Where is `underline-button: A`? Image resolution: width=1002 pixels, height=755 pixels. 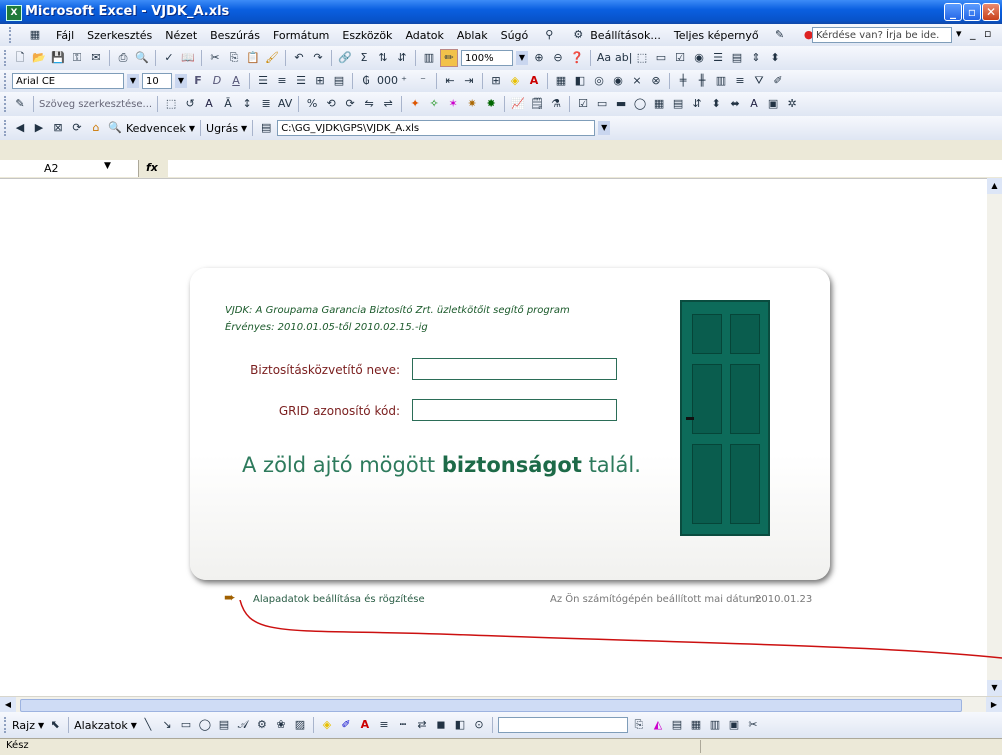 underline-button: A is located at coordinates (236, 81).